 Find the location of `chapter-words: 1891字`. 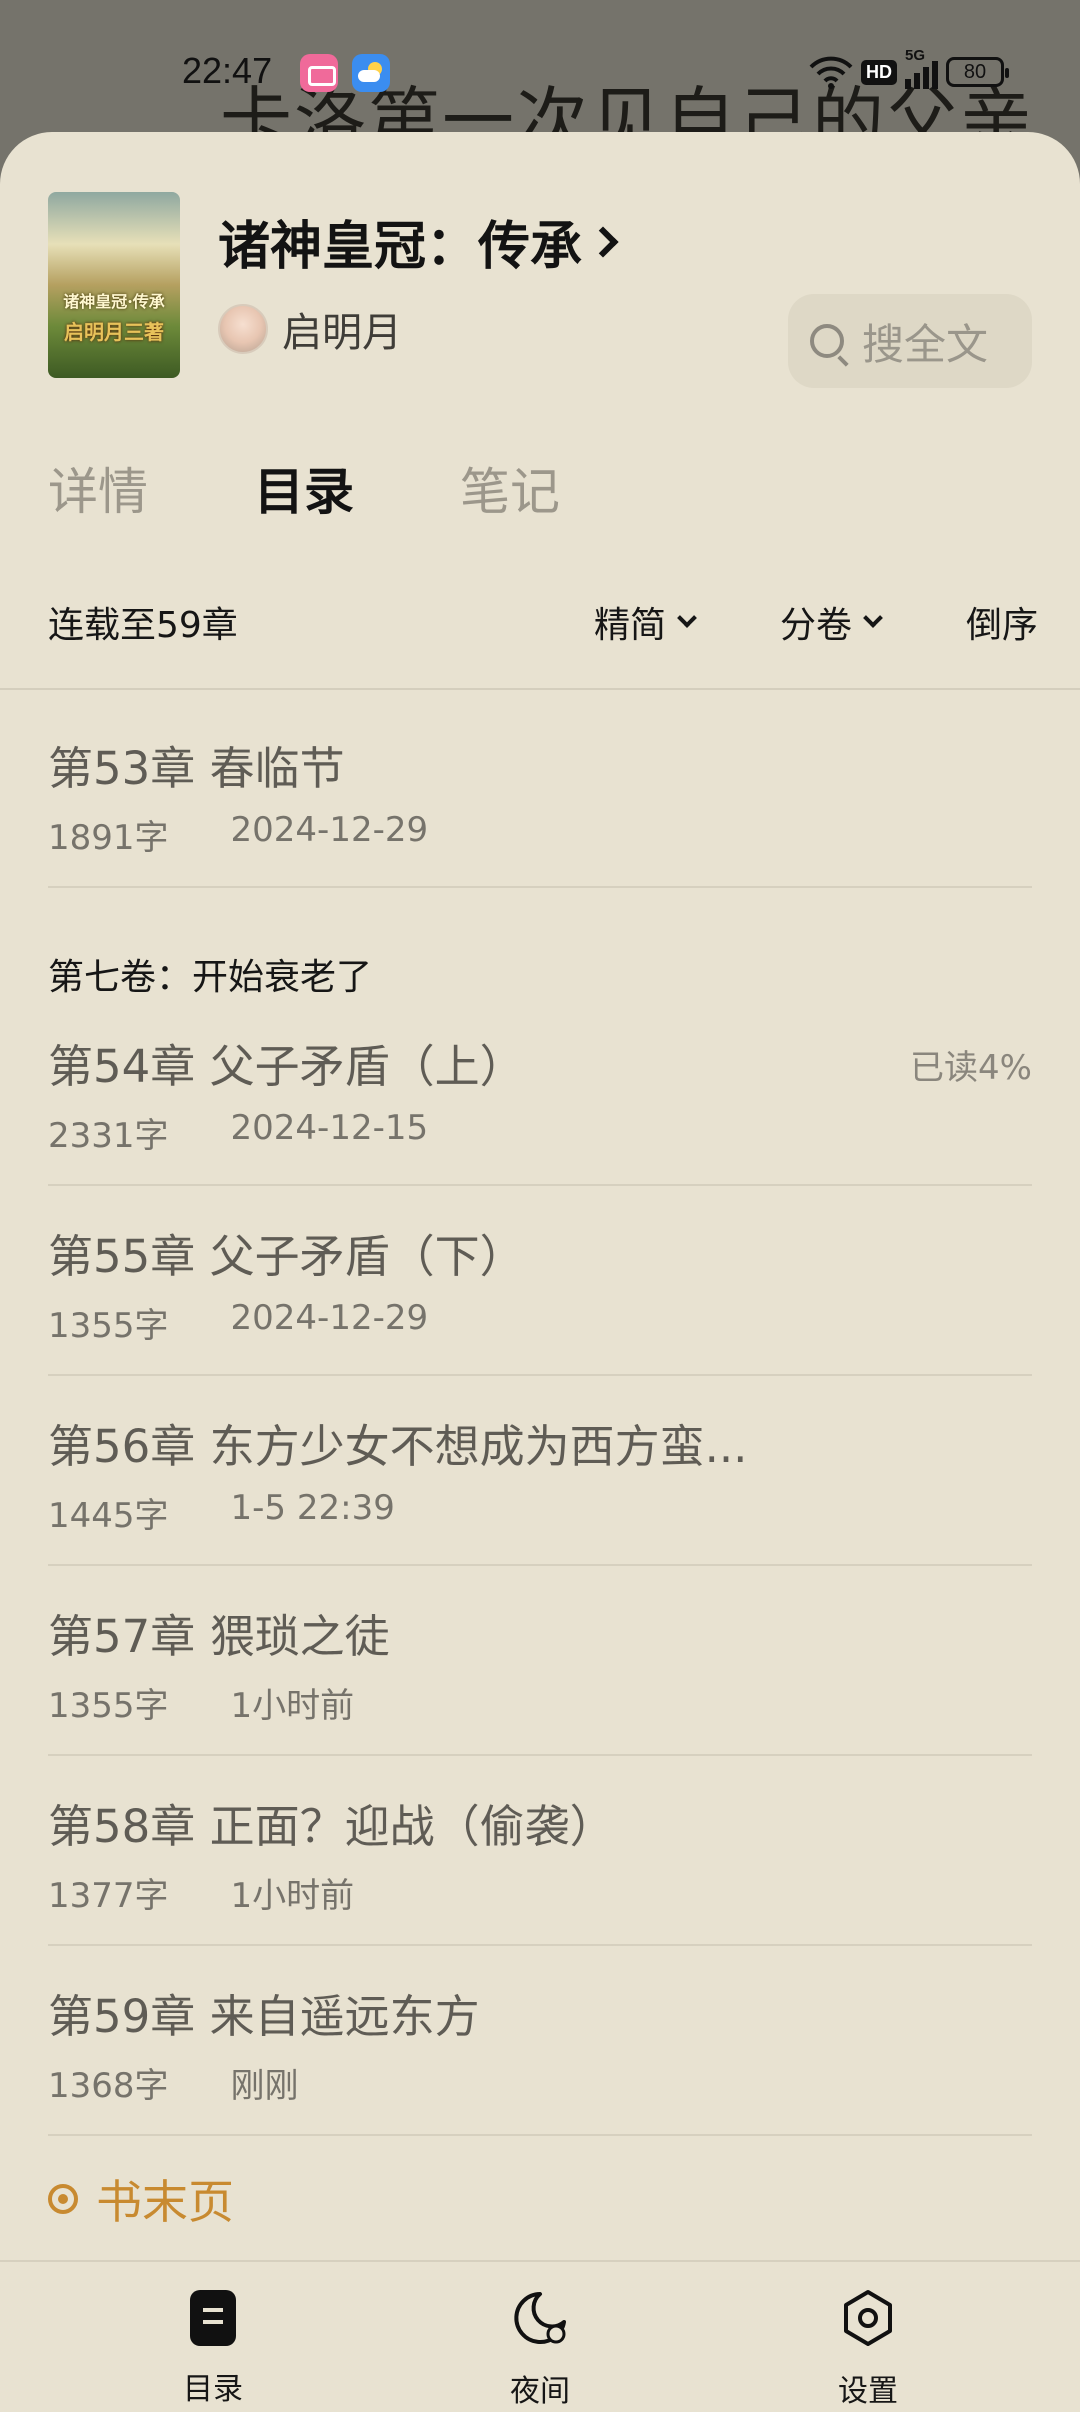

chapter-words: 1891字 is located at coordinates (108, 838).